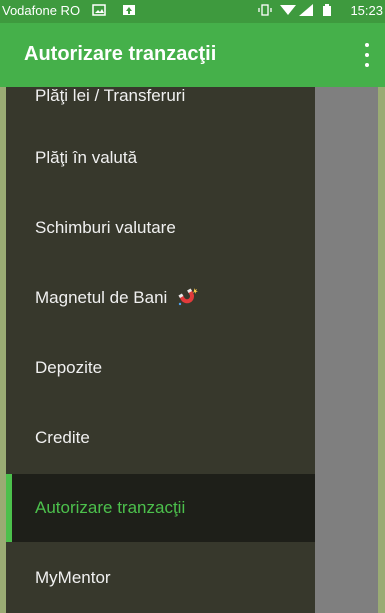  Describe the element at coordinates (69, 367) in the screenshot. I see `drawer-item-label: Depozite` at that location.